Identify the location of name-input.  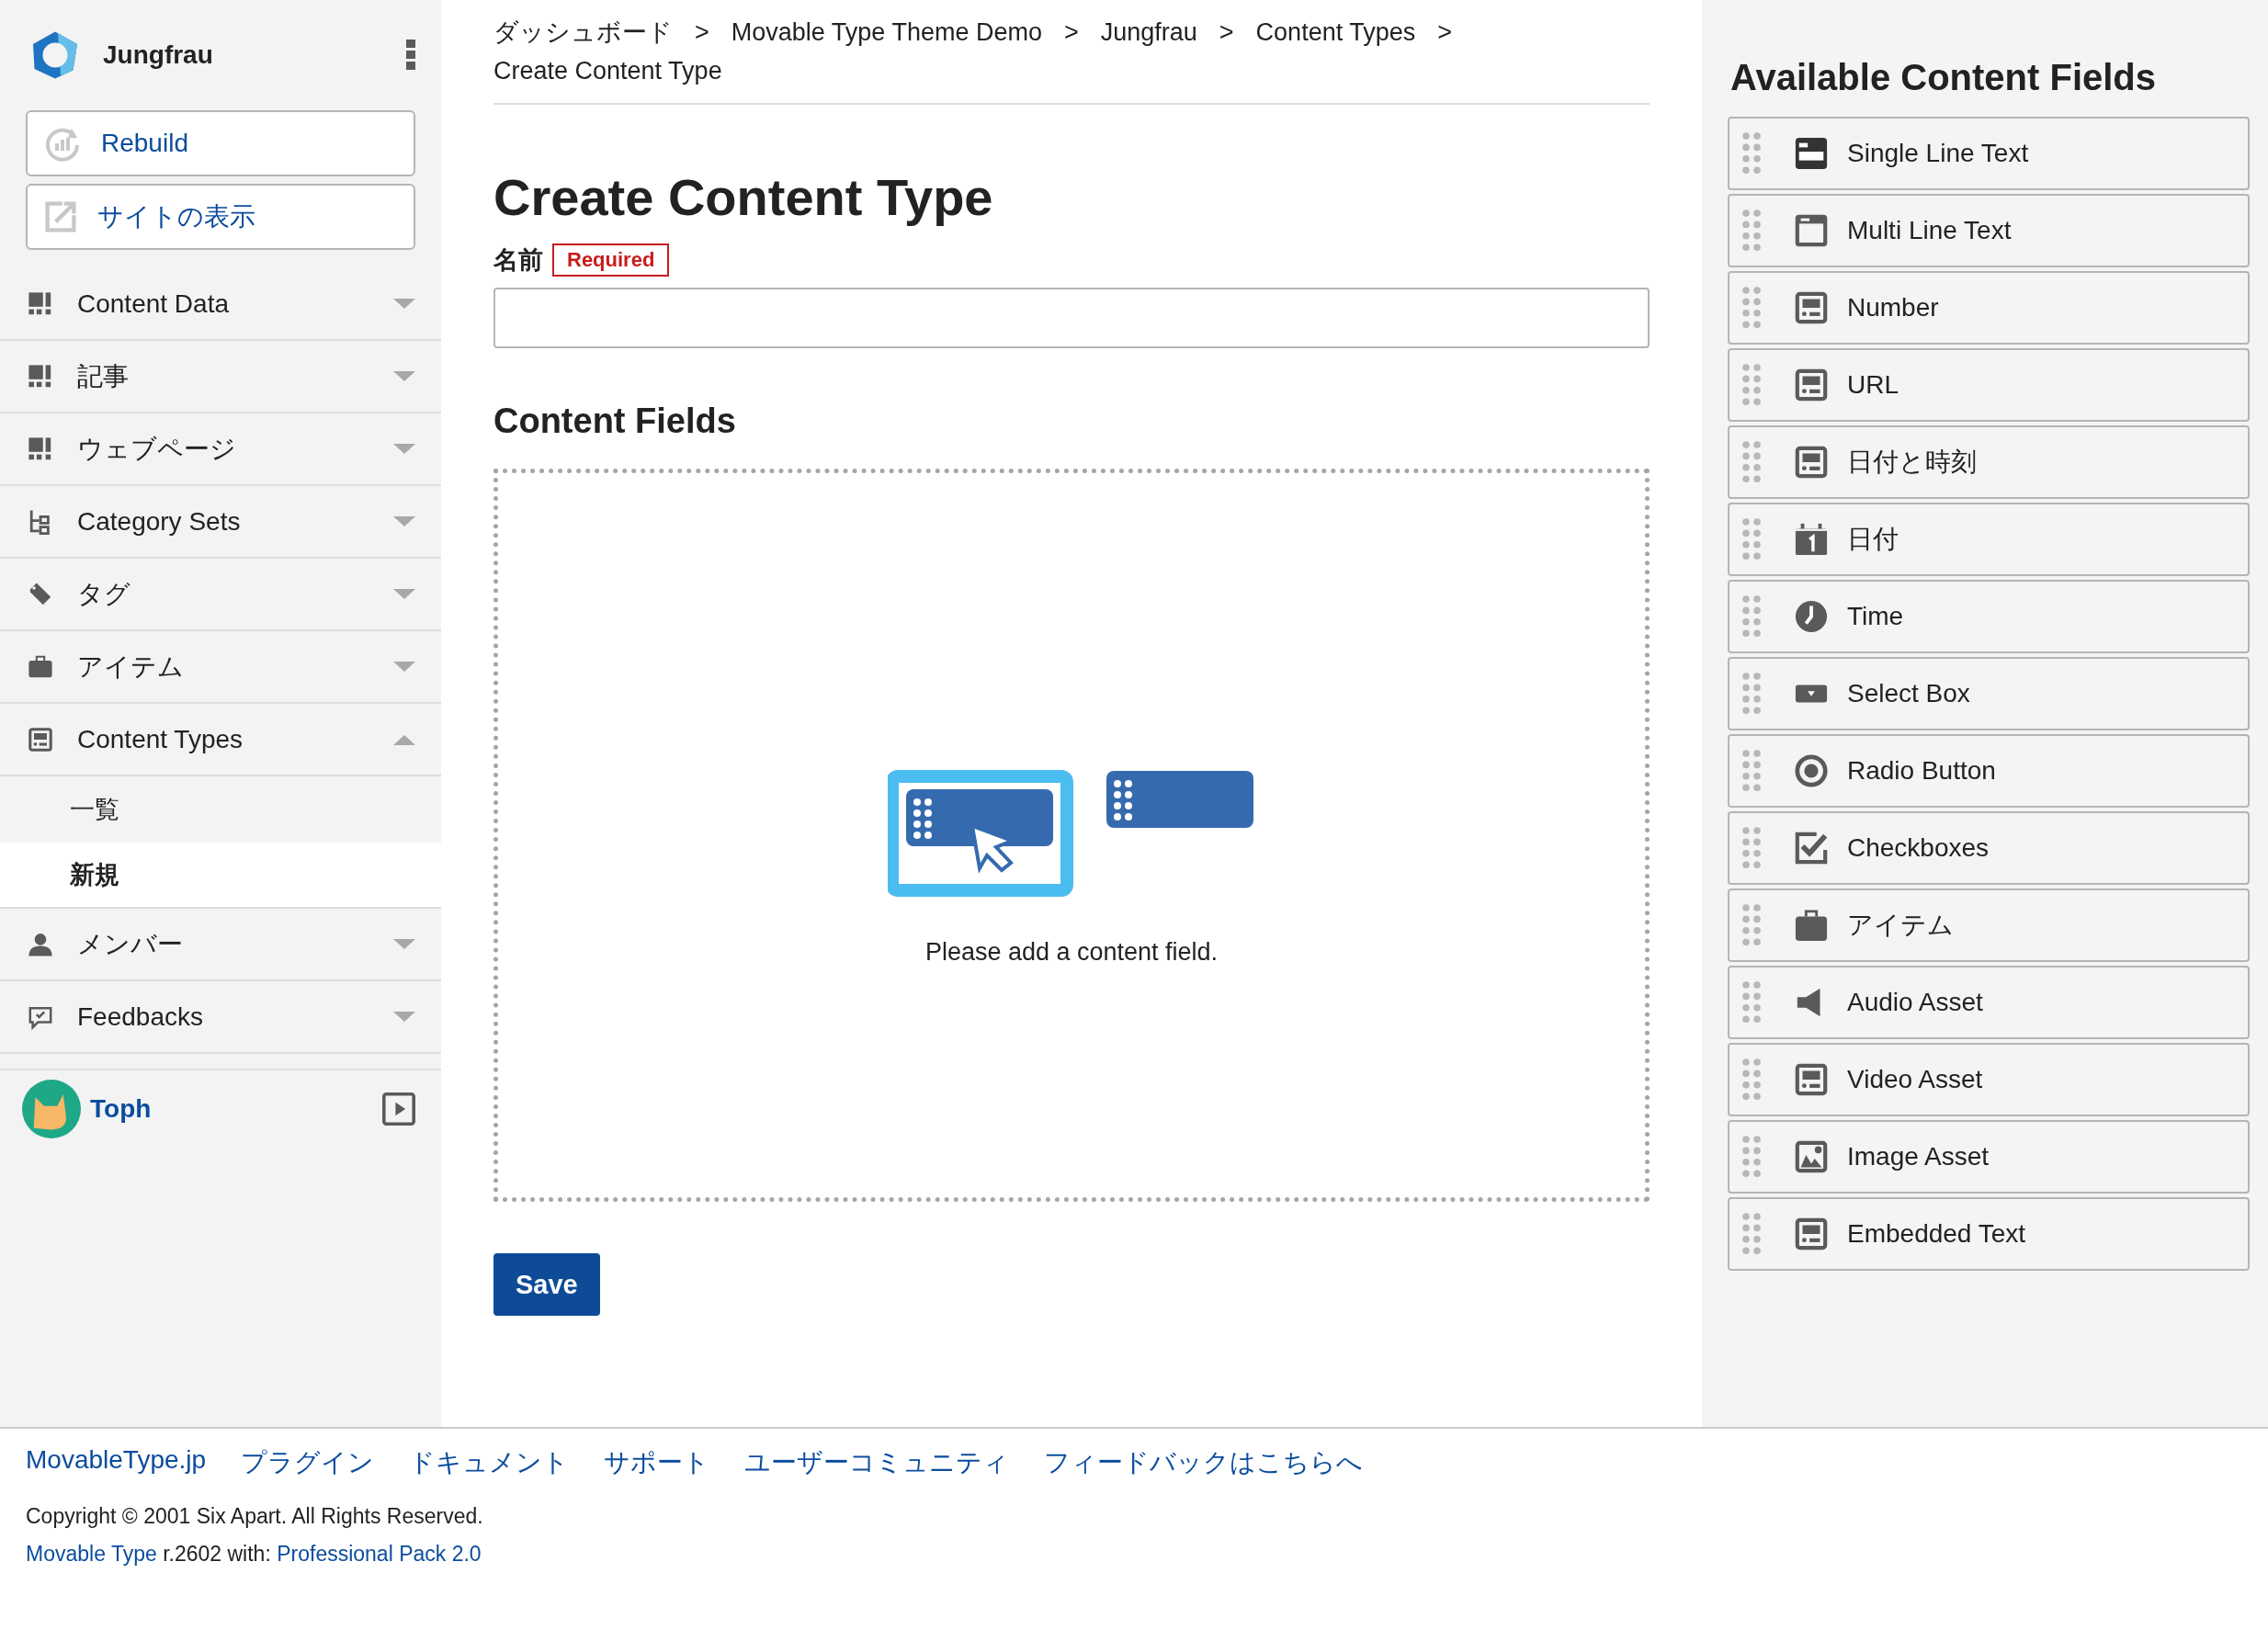
(1071, 318).